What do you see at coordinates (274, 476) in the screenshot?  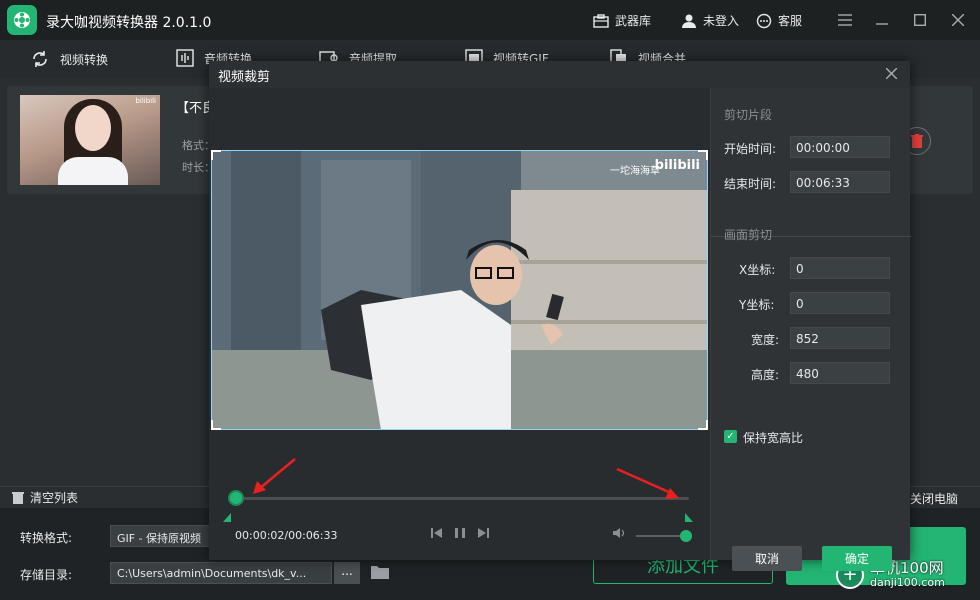 I see `annotation-arrow-left-icon` at bounding box center [274, 476].